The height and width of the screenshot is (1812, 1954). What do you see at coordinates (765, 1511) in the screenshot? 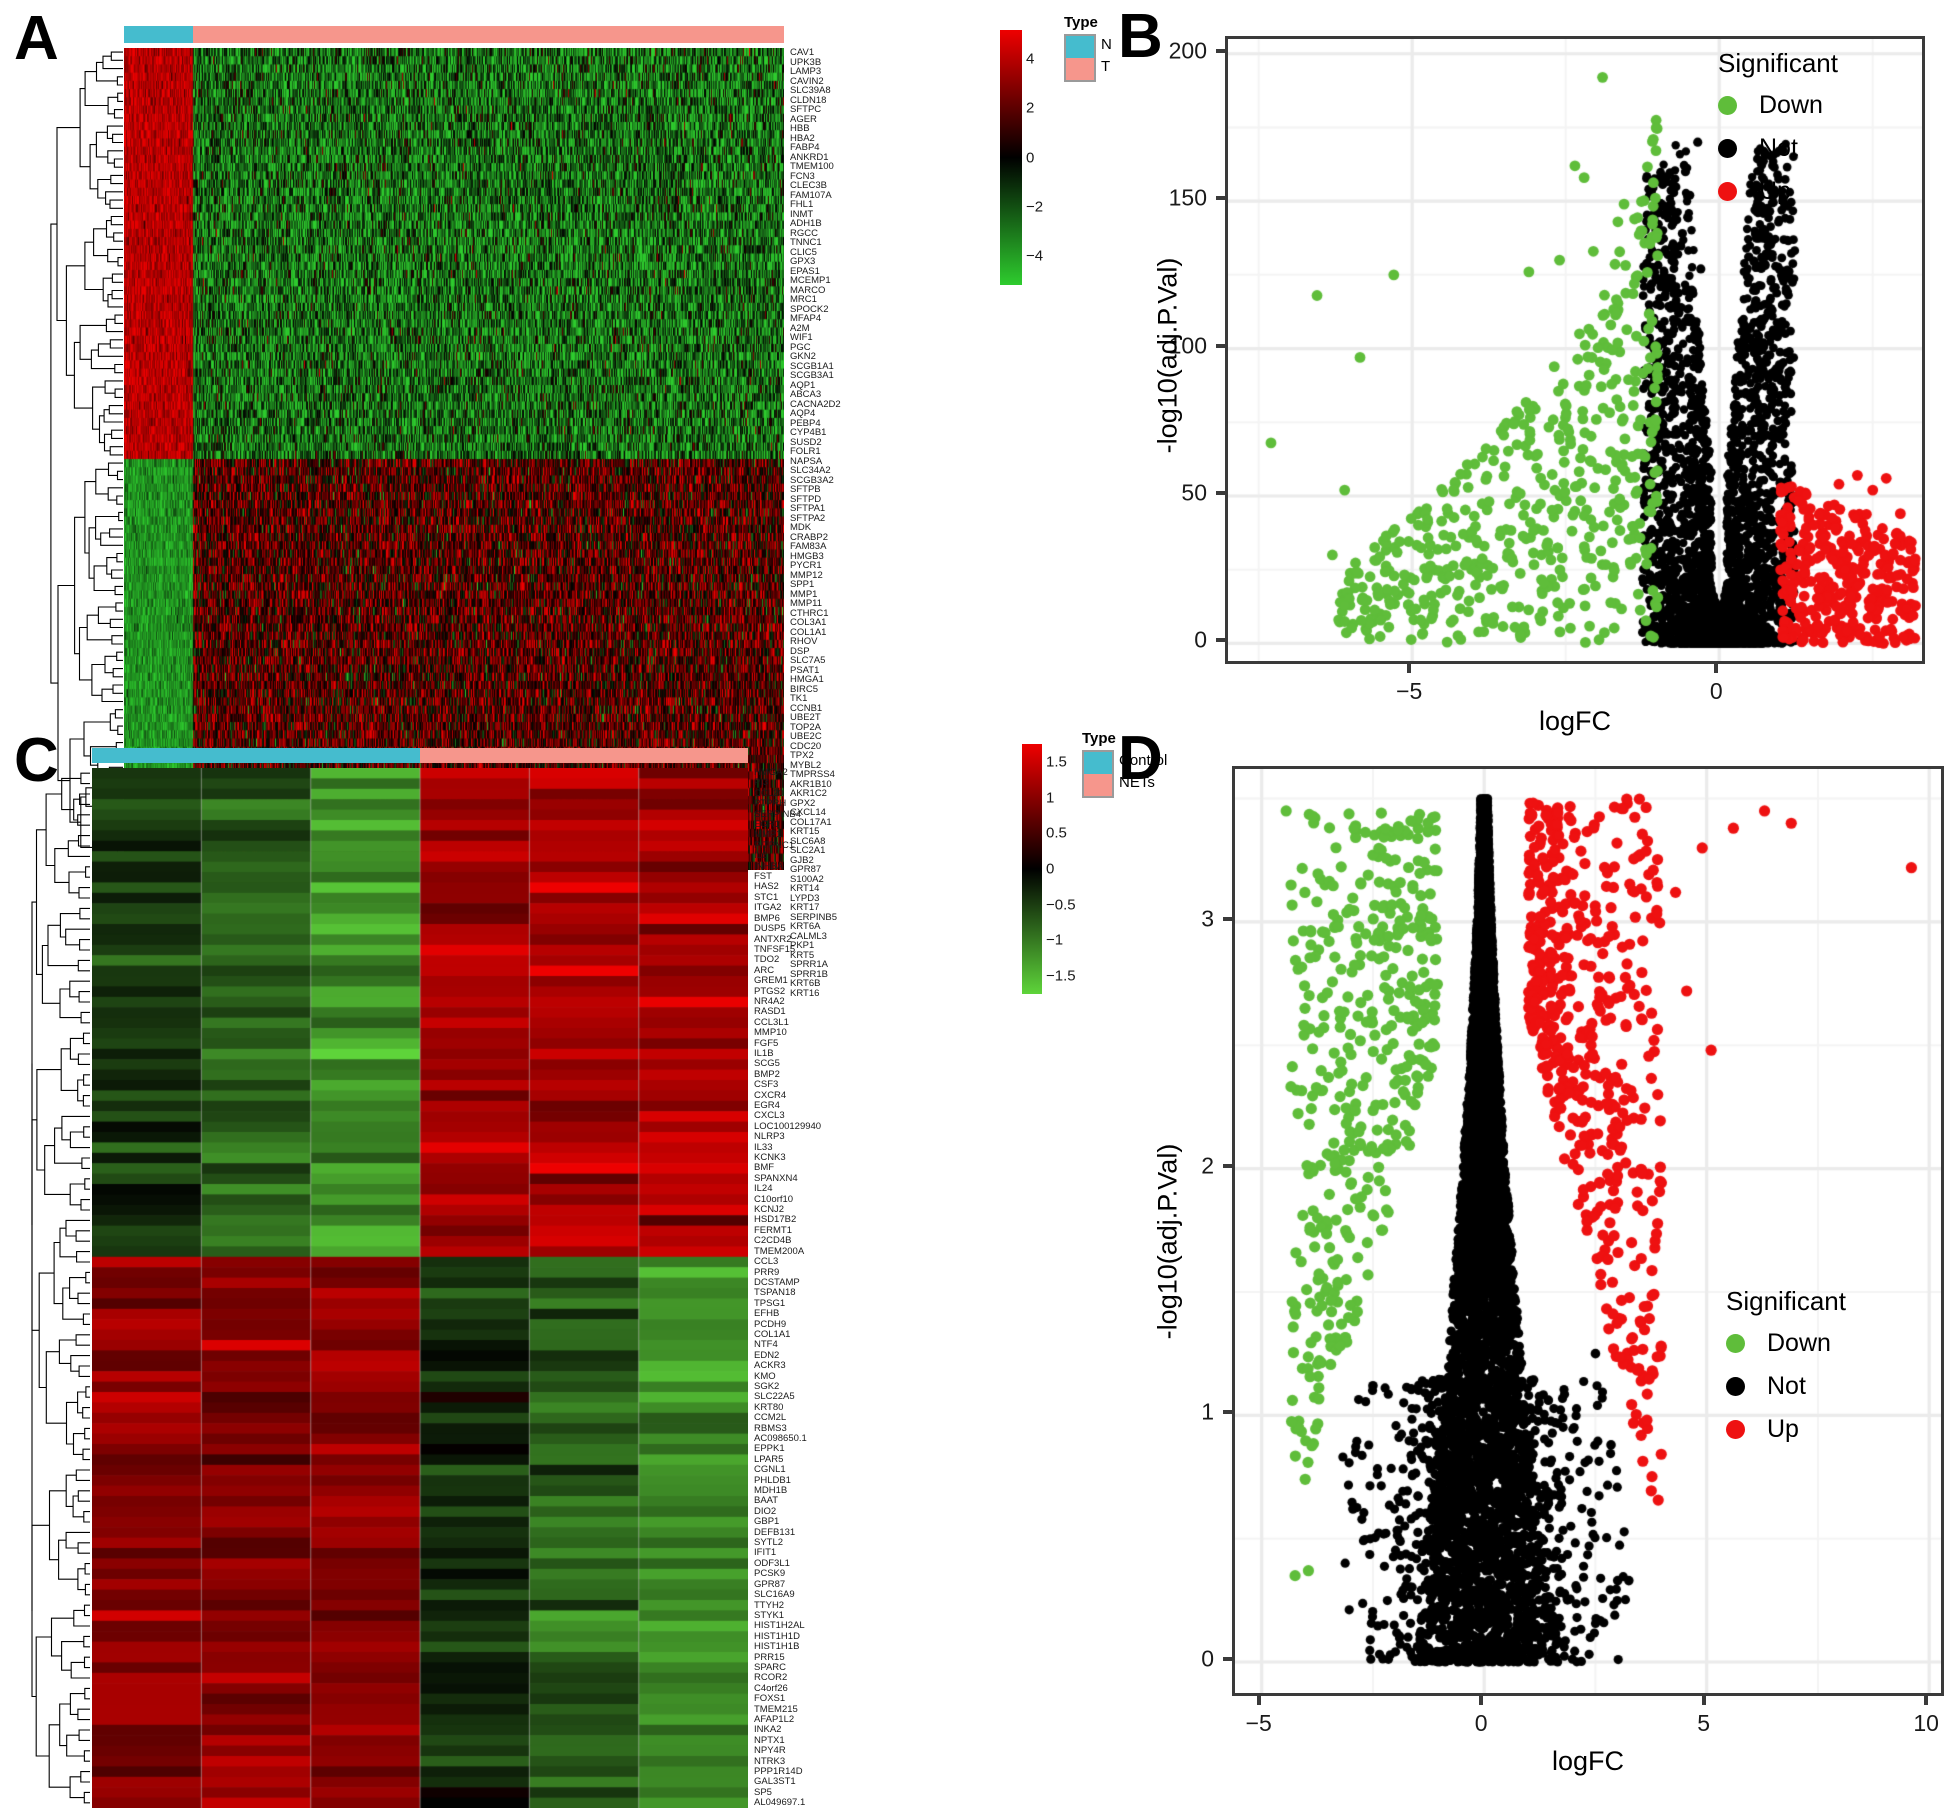
I see `gene-label: DIO2` at bounding box center [765, 1511].